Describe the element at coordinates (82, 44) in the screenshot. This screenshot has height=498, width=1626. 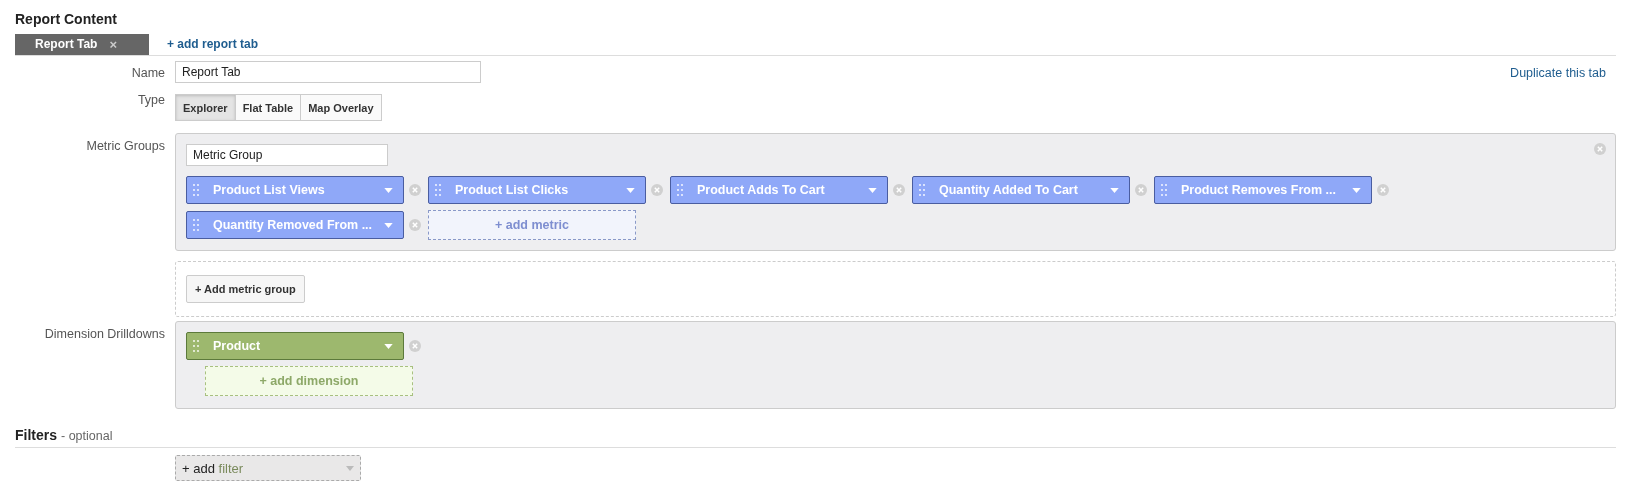
I see `report-tab: Report Tab ×` at that location.